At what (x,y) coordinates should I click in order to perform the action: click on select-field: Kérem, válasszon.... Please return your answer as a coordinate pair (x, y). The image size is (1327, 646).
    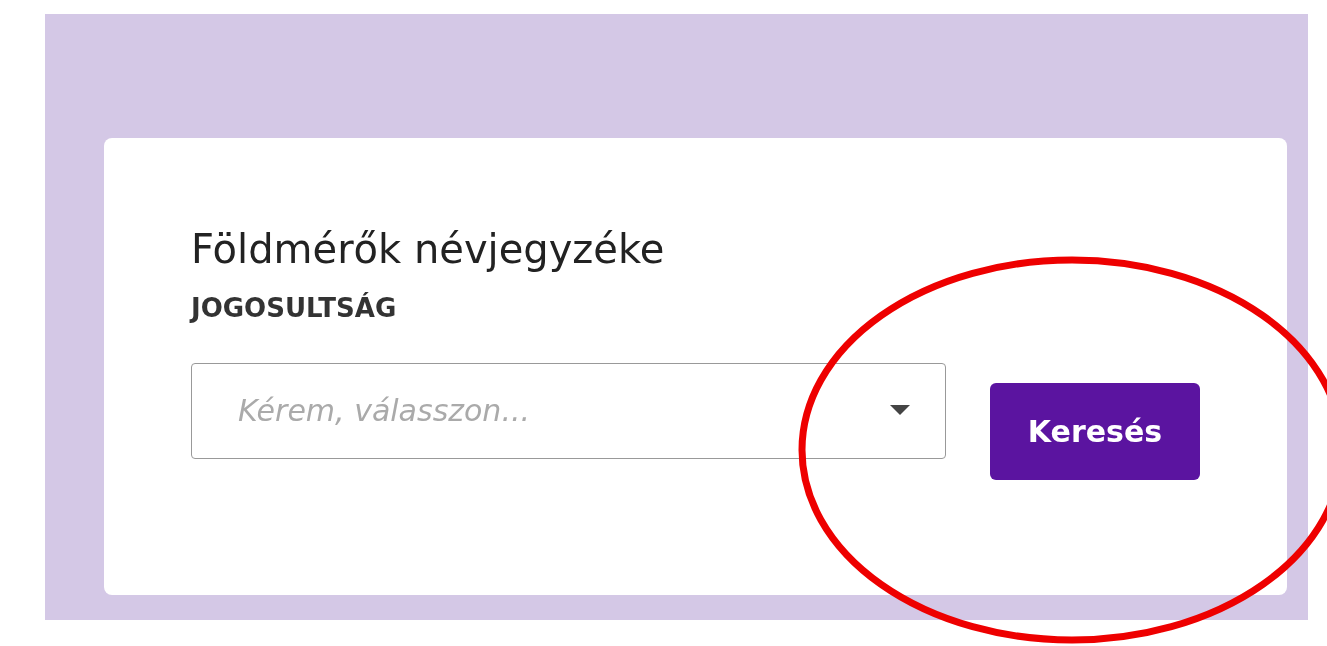
    Looking at the image, I should click on (568, 410).